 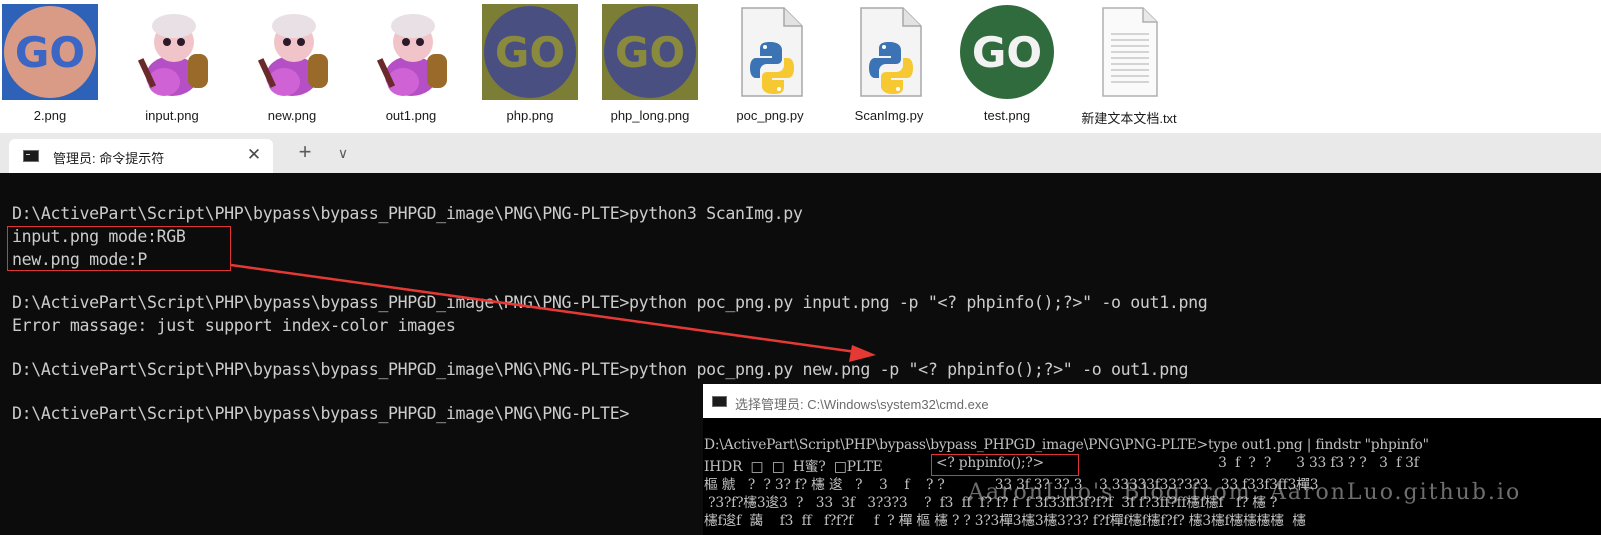 I want to click on file-name: 新建文本文档.txt, so click(x=1129, y=118).